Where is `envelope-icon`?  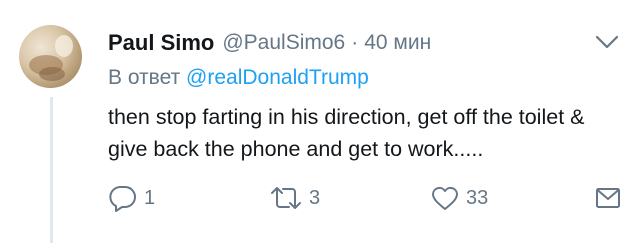 envelope-icon is located at coordinates (608, 198).